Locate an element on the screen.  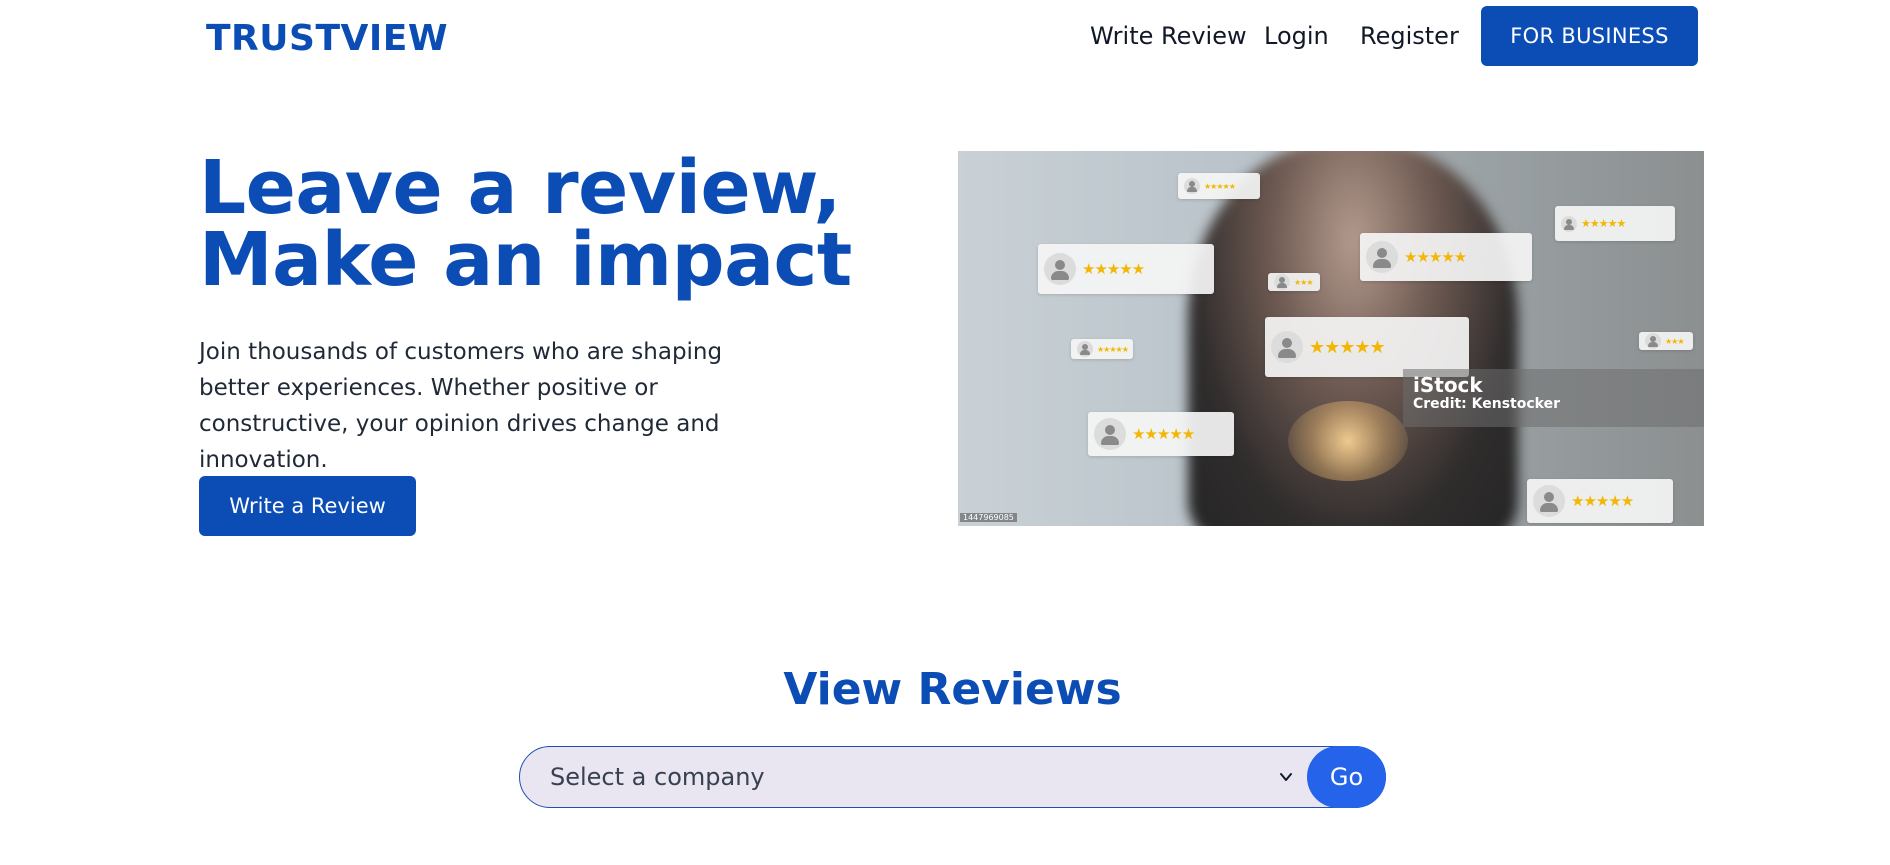
for-business-button: FOR BUSINESS is located at coordinates (1589, 36).